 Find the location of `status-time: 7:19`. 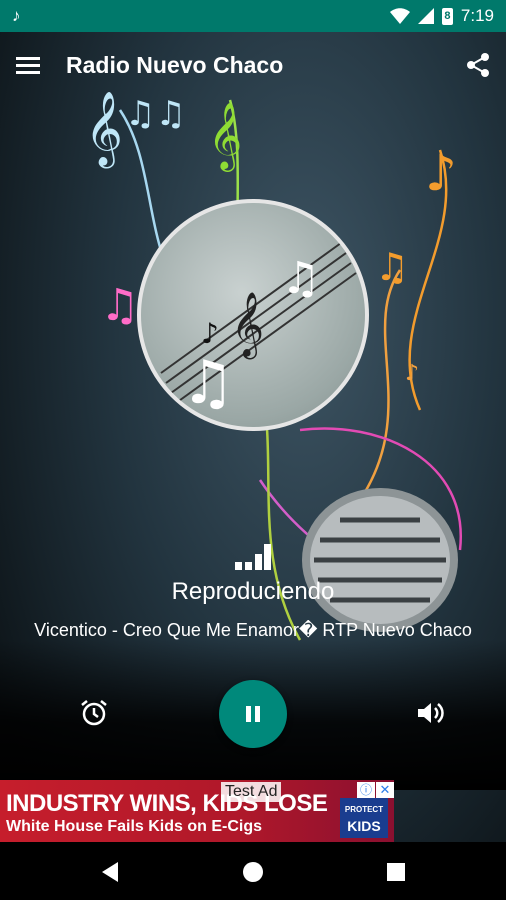

status-time: 7:19 is located at coordinates (477, 15).